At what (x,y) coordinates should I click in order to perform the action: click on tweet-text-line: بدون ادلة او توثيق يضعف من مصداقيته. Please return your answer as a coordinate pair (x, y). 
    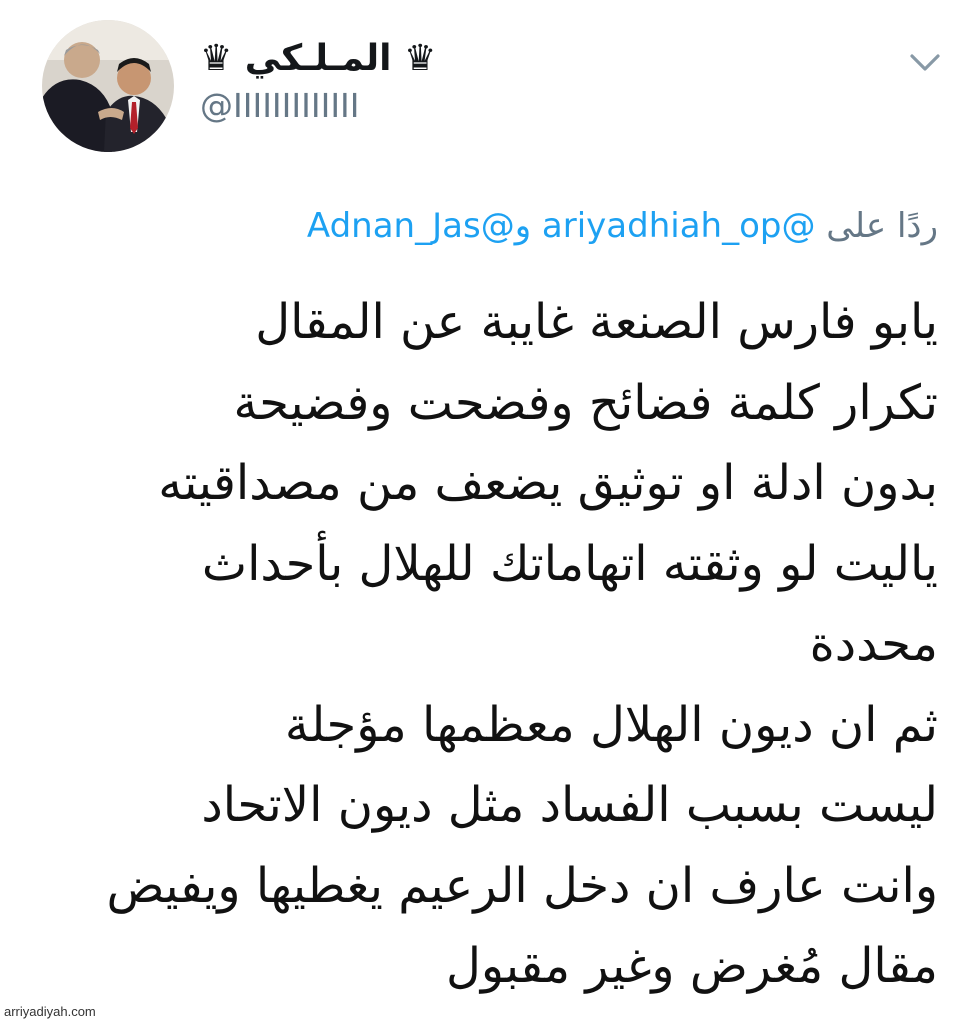
    Looking at the image, I should click on (548, 483).